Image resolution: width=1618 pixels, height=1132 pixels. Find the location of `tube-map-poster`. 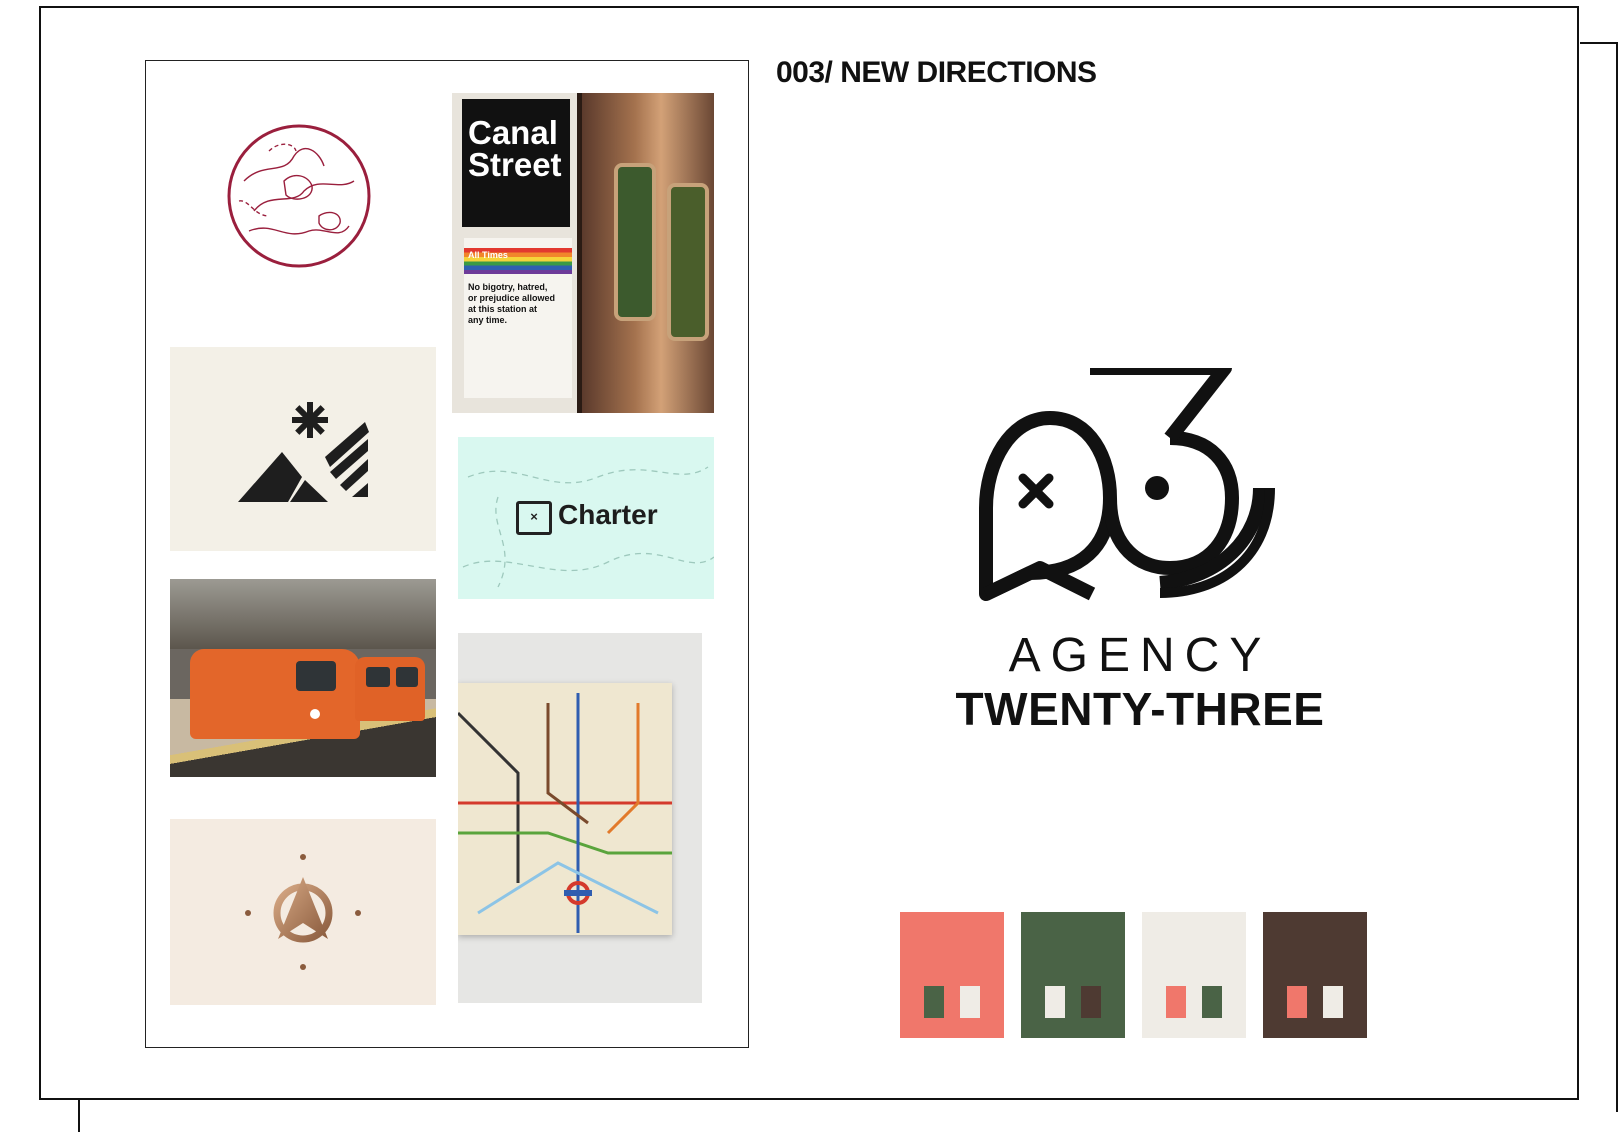

tube-map-poster is located at coordinates (580, 818).